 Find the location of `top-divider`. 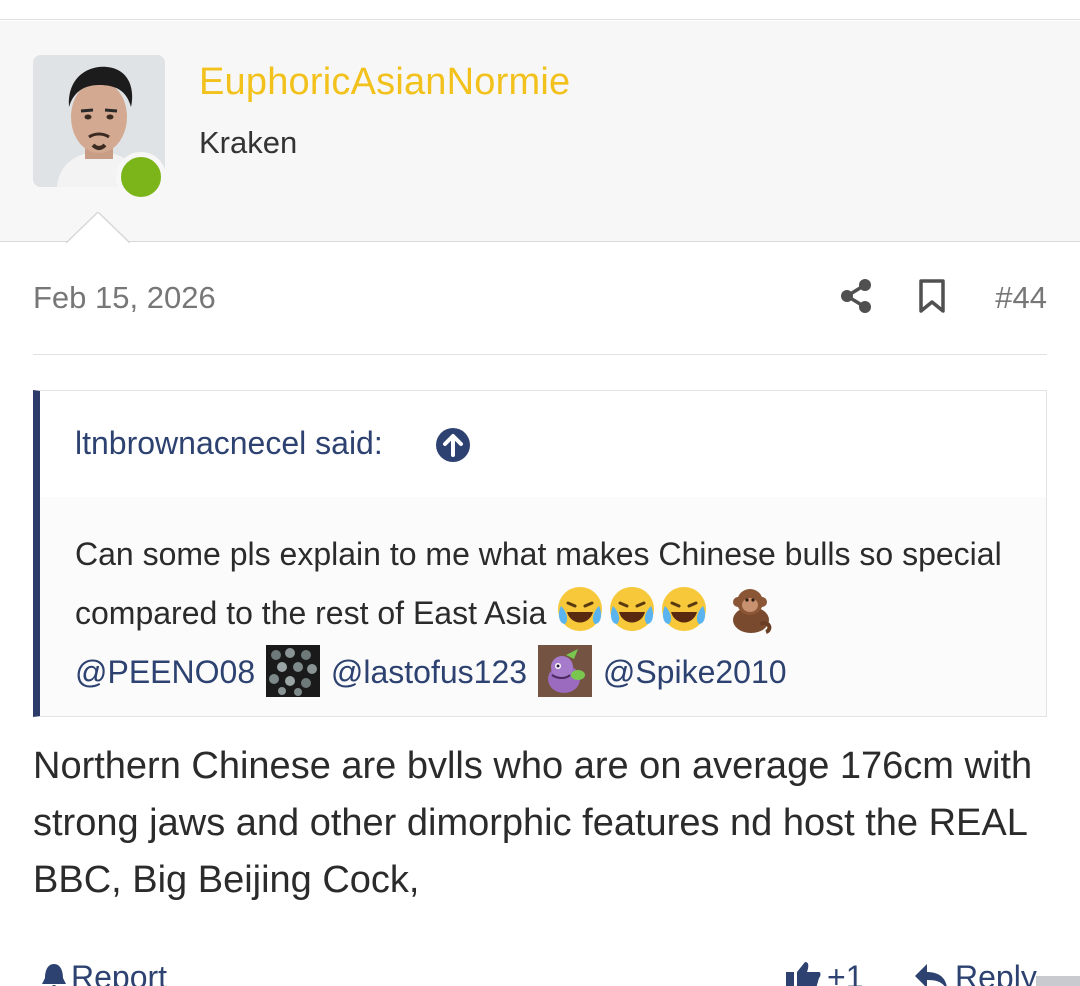

top-divider is located at coordinates (540, 10).